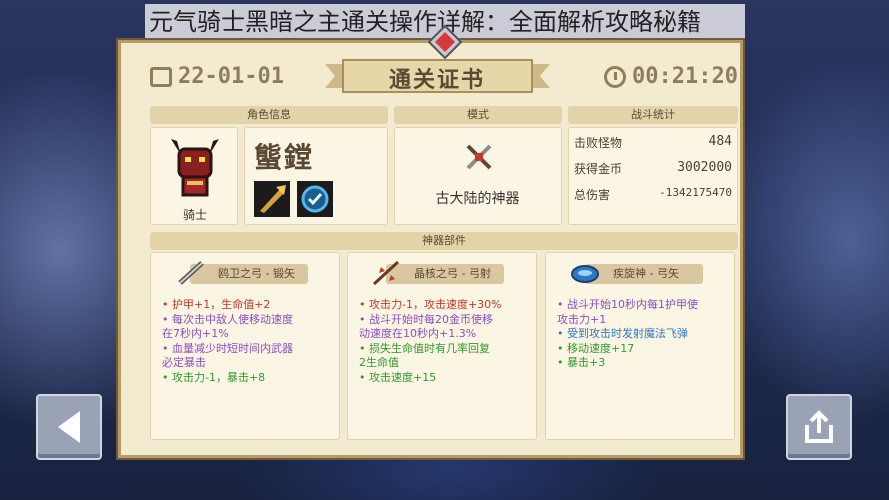 Image resolution: width=889 pixels, height=500 pixels. What do you see at coordinates (585, 274) in the screenshot?
I see `spinning-disc-icon` at bounding box center [585, 274].